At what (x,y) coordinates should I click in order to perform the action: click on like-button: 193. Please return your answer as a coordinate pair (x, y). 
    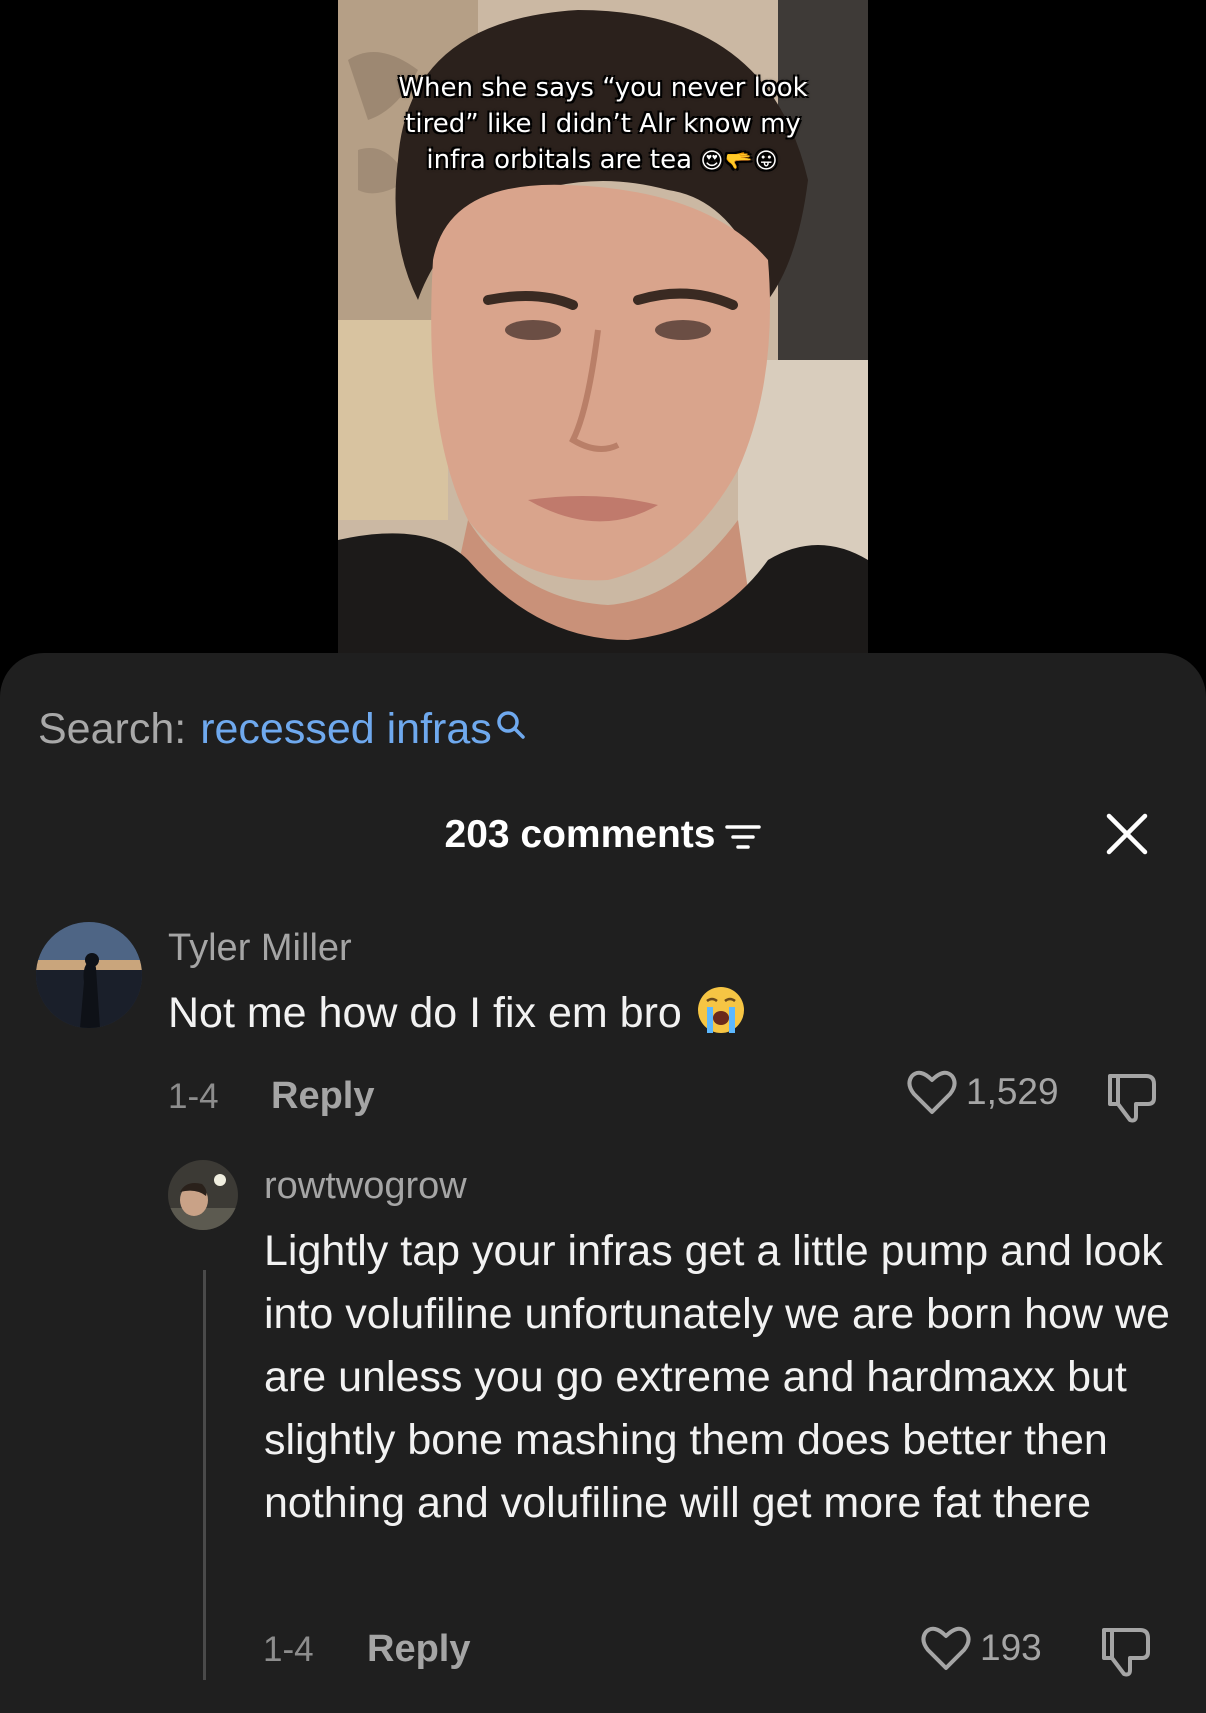
    Looking at the image, I should click on (981, 1648).